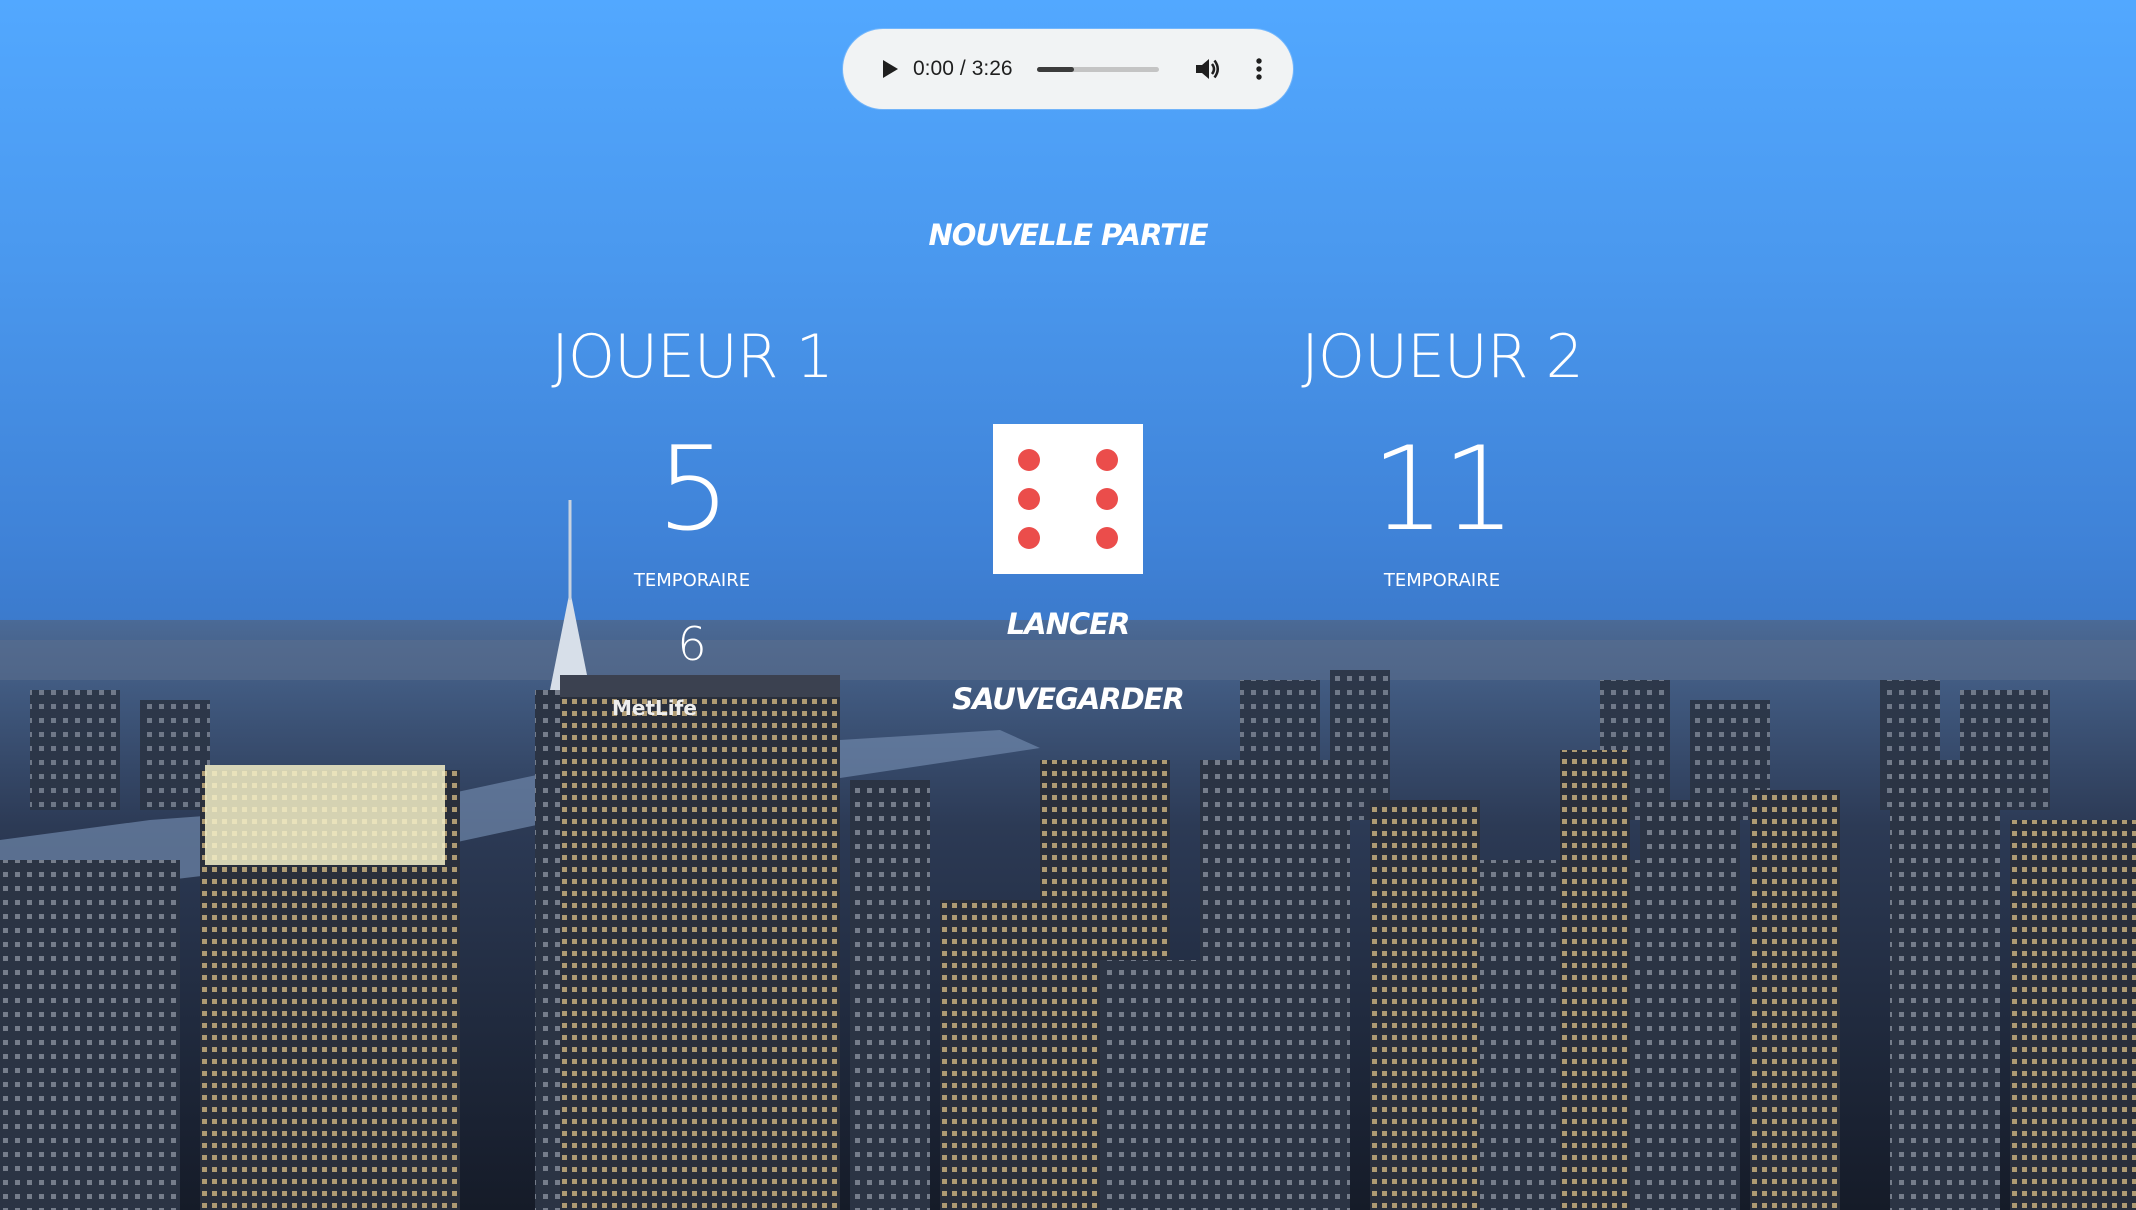 This screenshot has height=1210, width=2136. I want to click on audio-time-display: 0:00 / 3:26, so click(963, 69).